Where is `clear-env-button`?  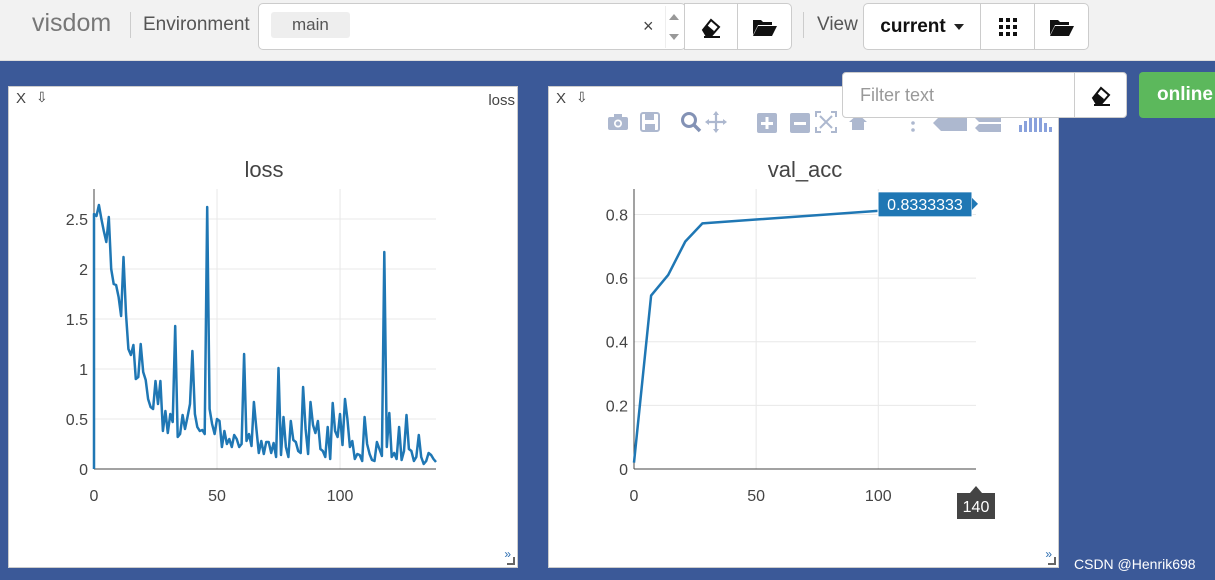 clear-env-button is located at coordinates (711, 26).